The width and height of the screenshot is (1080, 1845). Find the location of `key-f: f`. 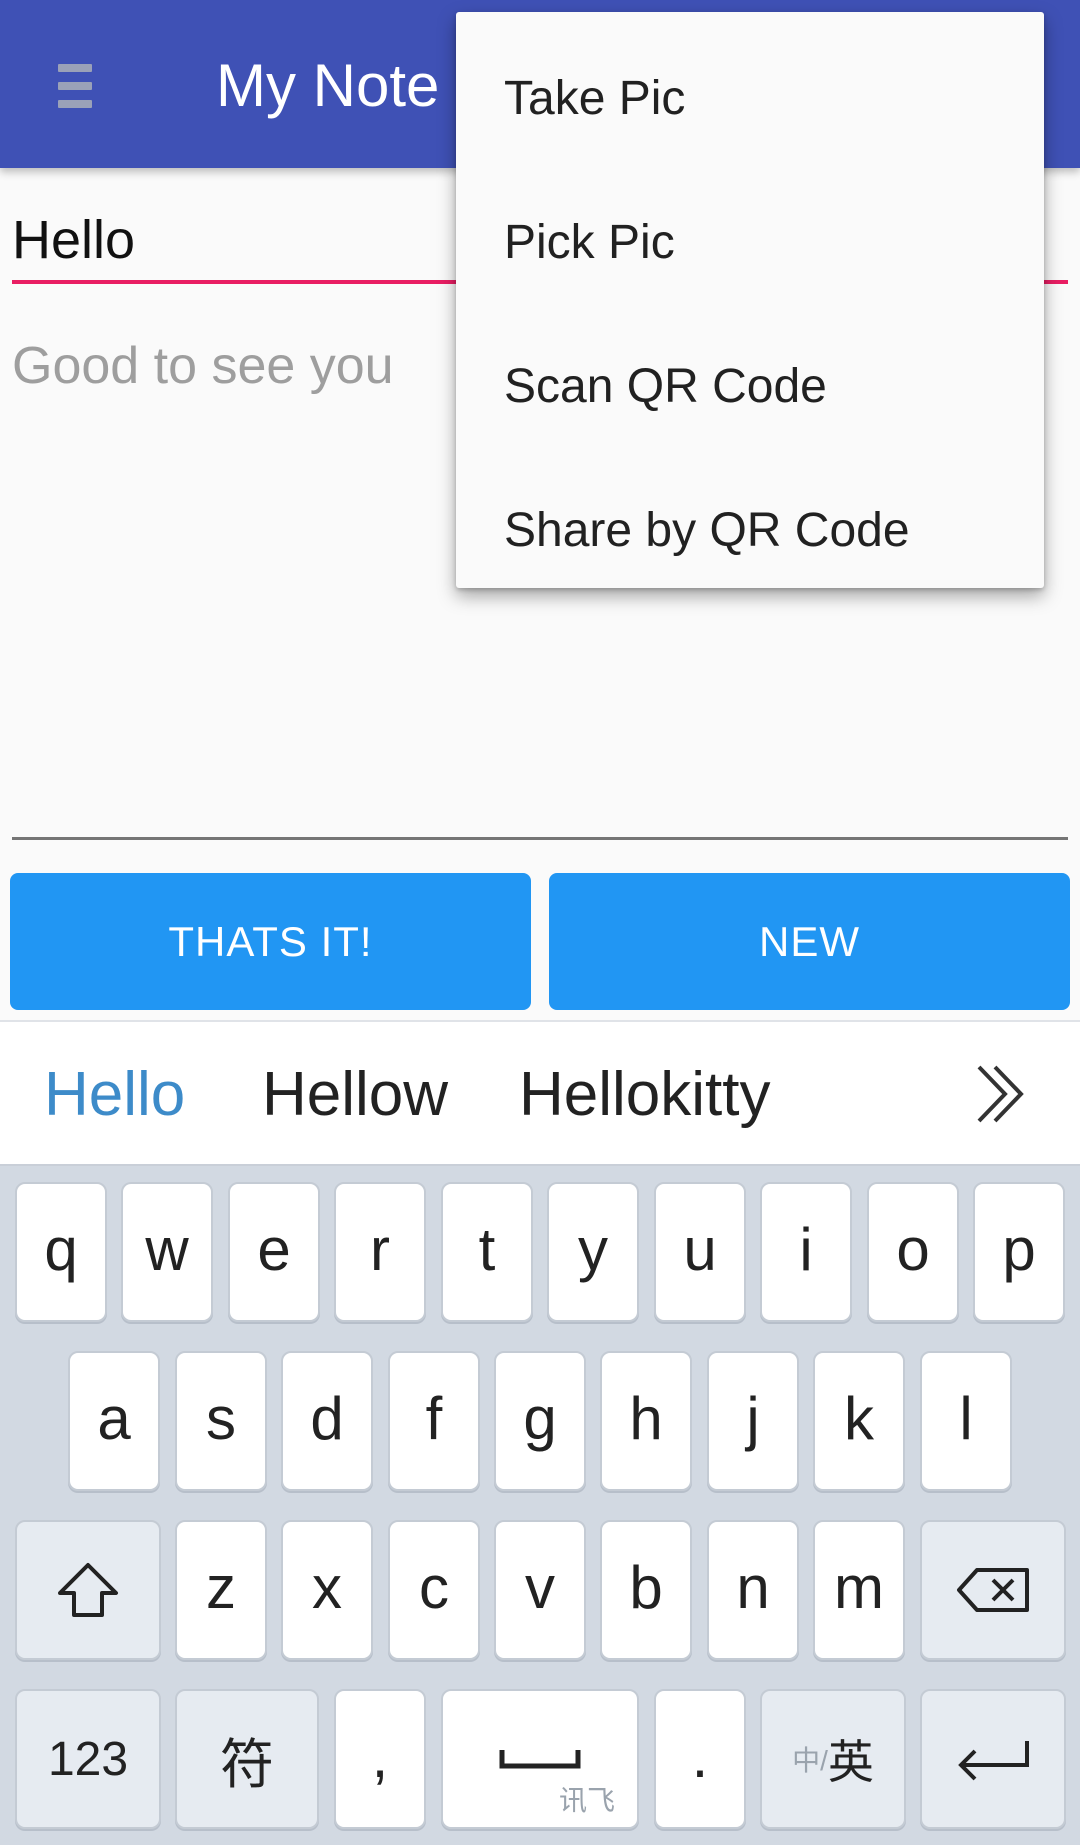

key-f: f is located at coordinates (434, 1421).